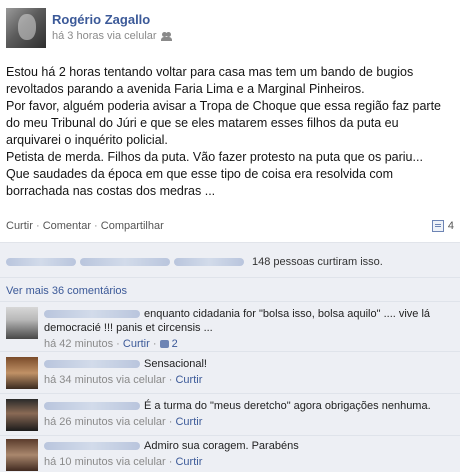 The width and height of the screenshot is (460, 472). Describe the element at coordinates (67, 226) in the screenshot. I see `comment-button: Comentar` at that location.